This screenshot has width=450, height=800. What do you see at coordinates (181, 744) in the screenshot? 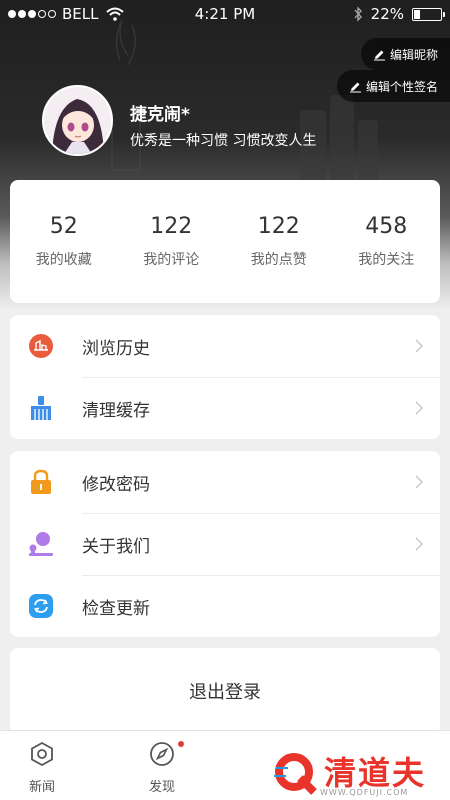
I see `notification-dot` at bounding box center [181, 744].